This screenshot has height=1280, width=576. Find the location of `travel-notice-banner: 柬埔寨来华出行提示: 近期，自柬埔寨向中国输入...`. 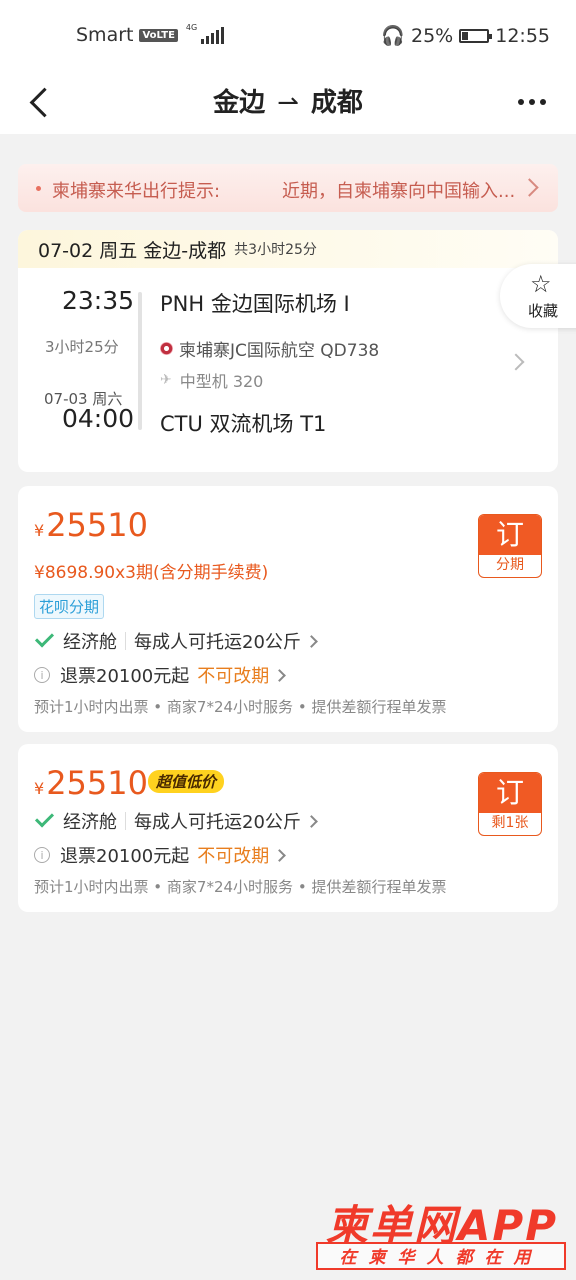

travel-notice-banner: 柬埔寨来华出行提示: 近期，自柬埔寨向中国输入... is located at coordinates (288, 188).